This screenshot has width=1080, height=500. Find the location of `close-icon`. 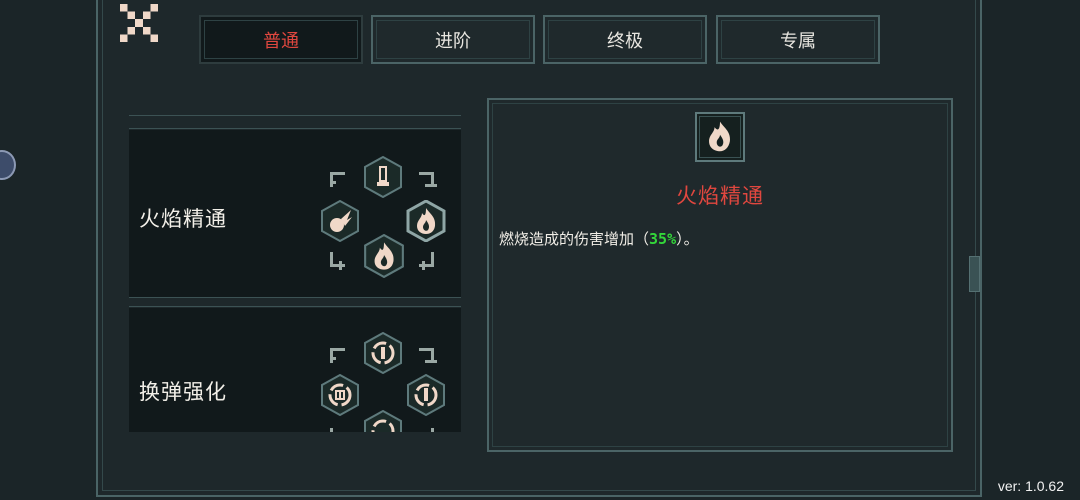

close-icon is located at coordinates (139, 23).